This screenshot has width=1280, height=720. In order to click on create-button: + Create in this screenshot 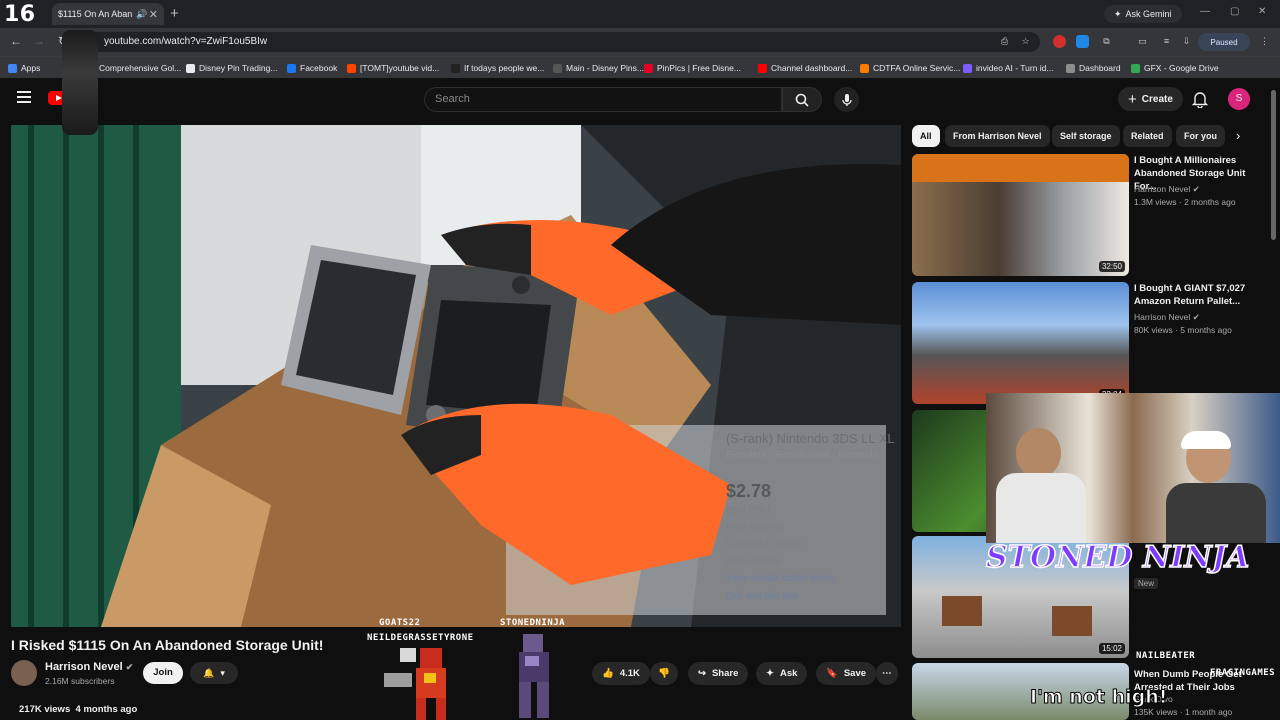, I will do `click(1150, 99)`.